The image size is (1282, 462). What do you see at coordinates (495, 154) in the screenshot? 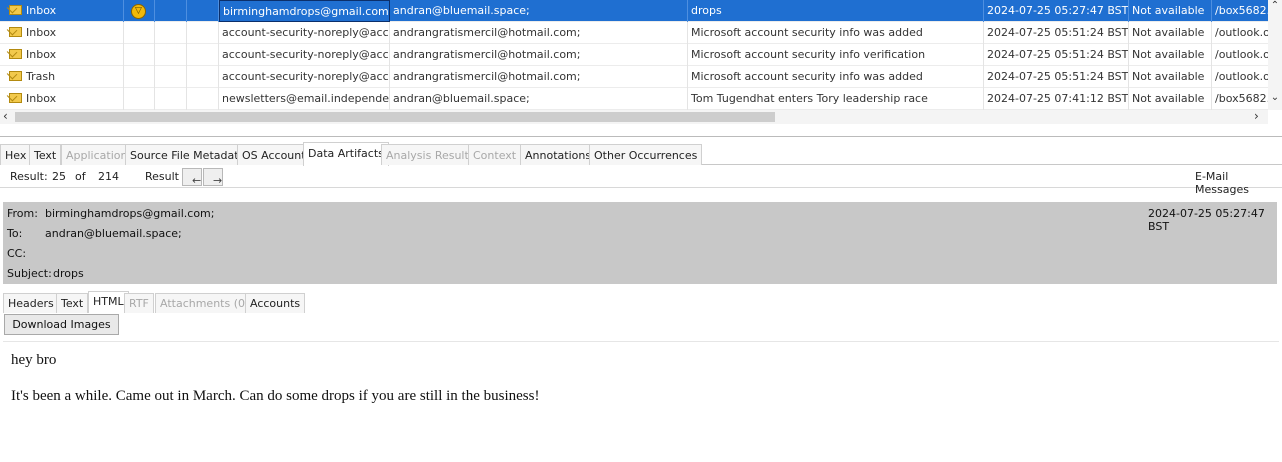
I see `tab-context: Context` at bounding box center [495, 154].